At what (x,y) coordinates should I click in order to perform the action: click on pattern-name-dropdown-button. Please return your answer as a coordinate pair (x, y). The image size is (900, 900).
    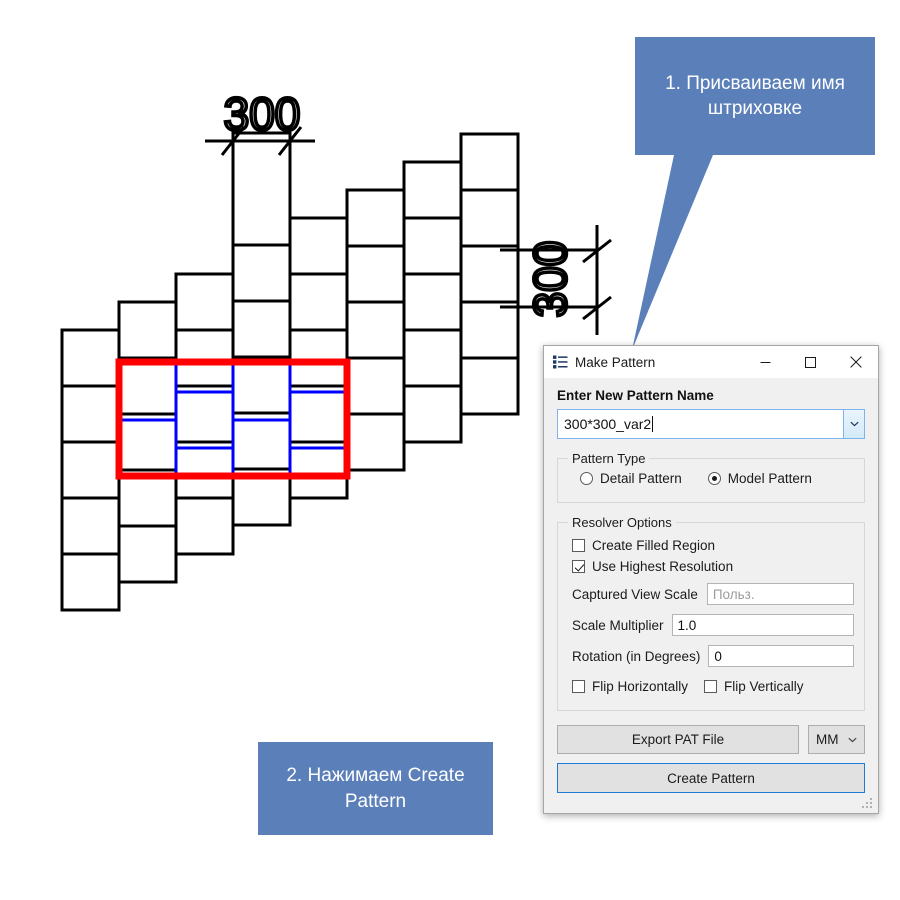
    Looking at the image, I should click on (853, 424).